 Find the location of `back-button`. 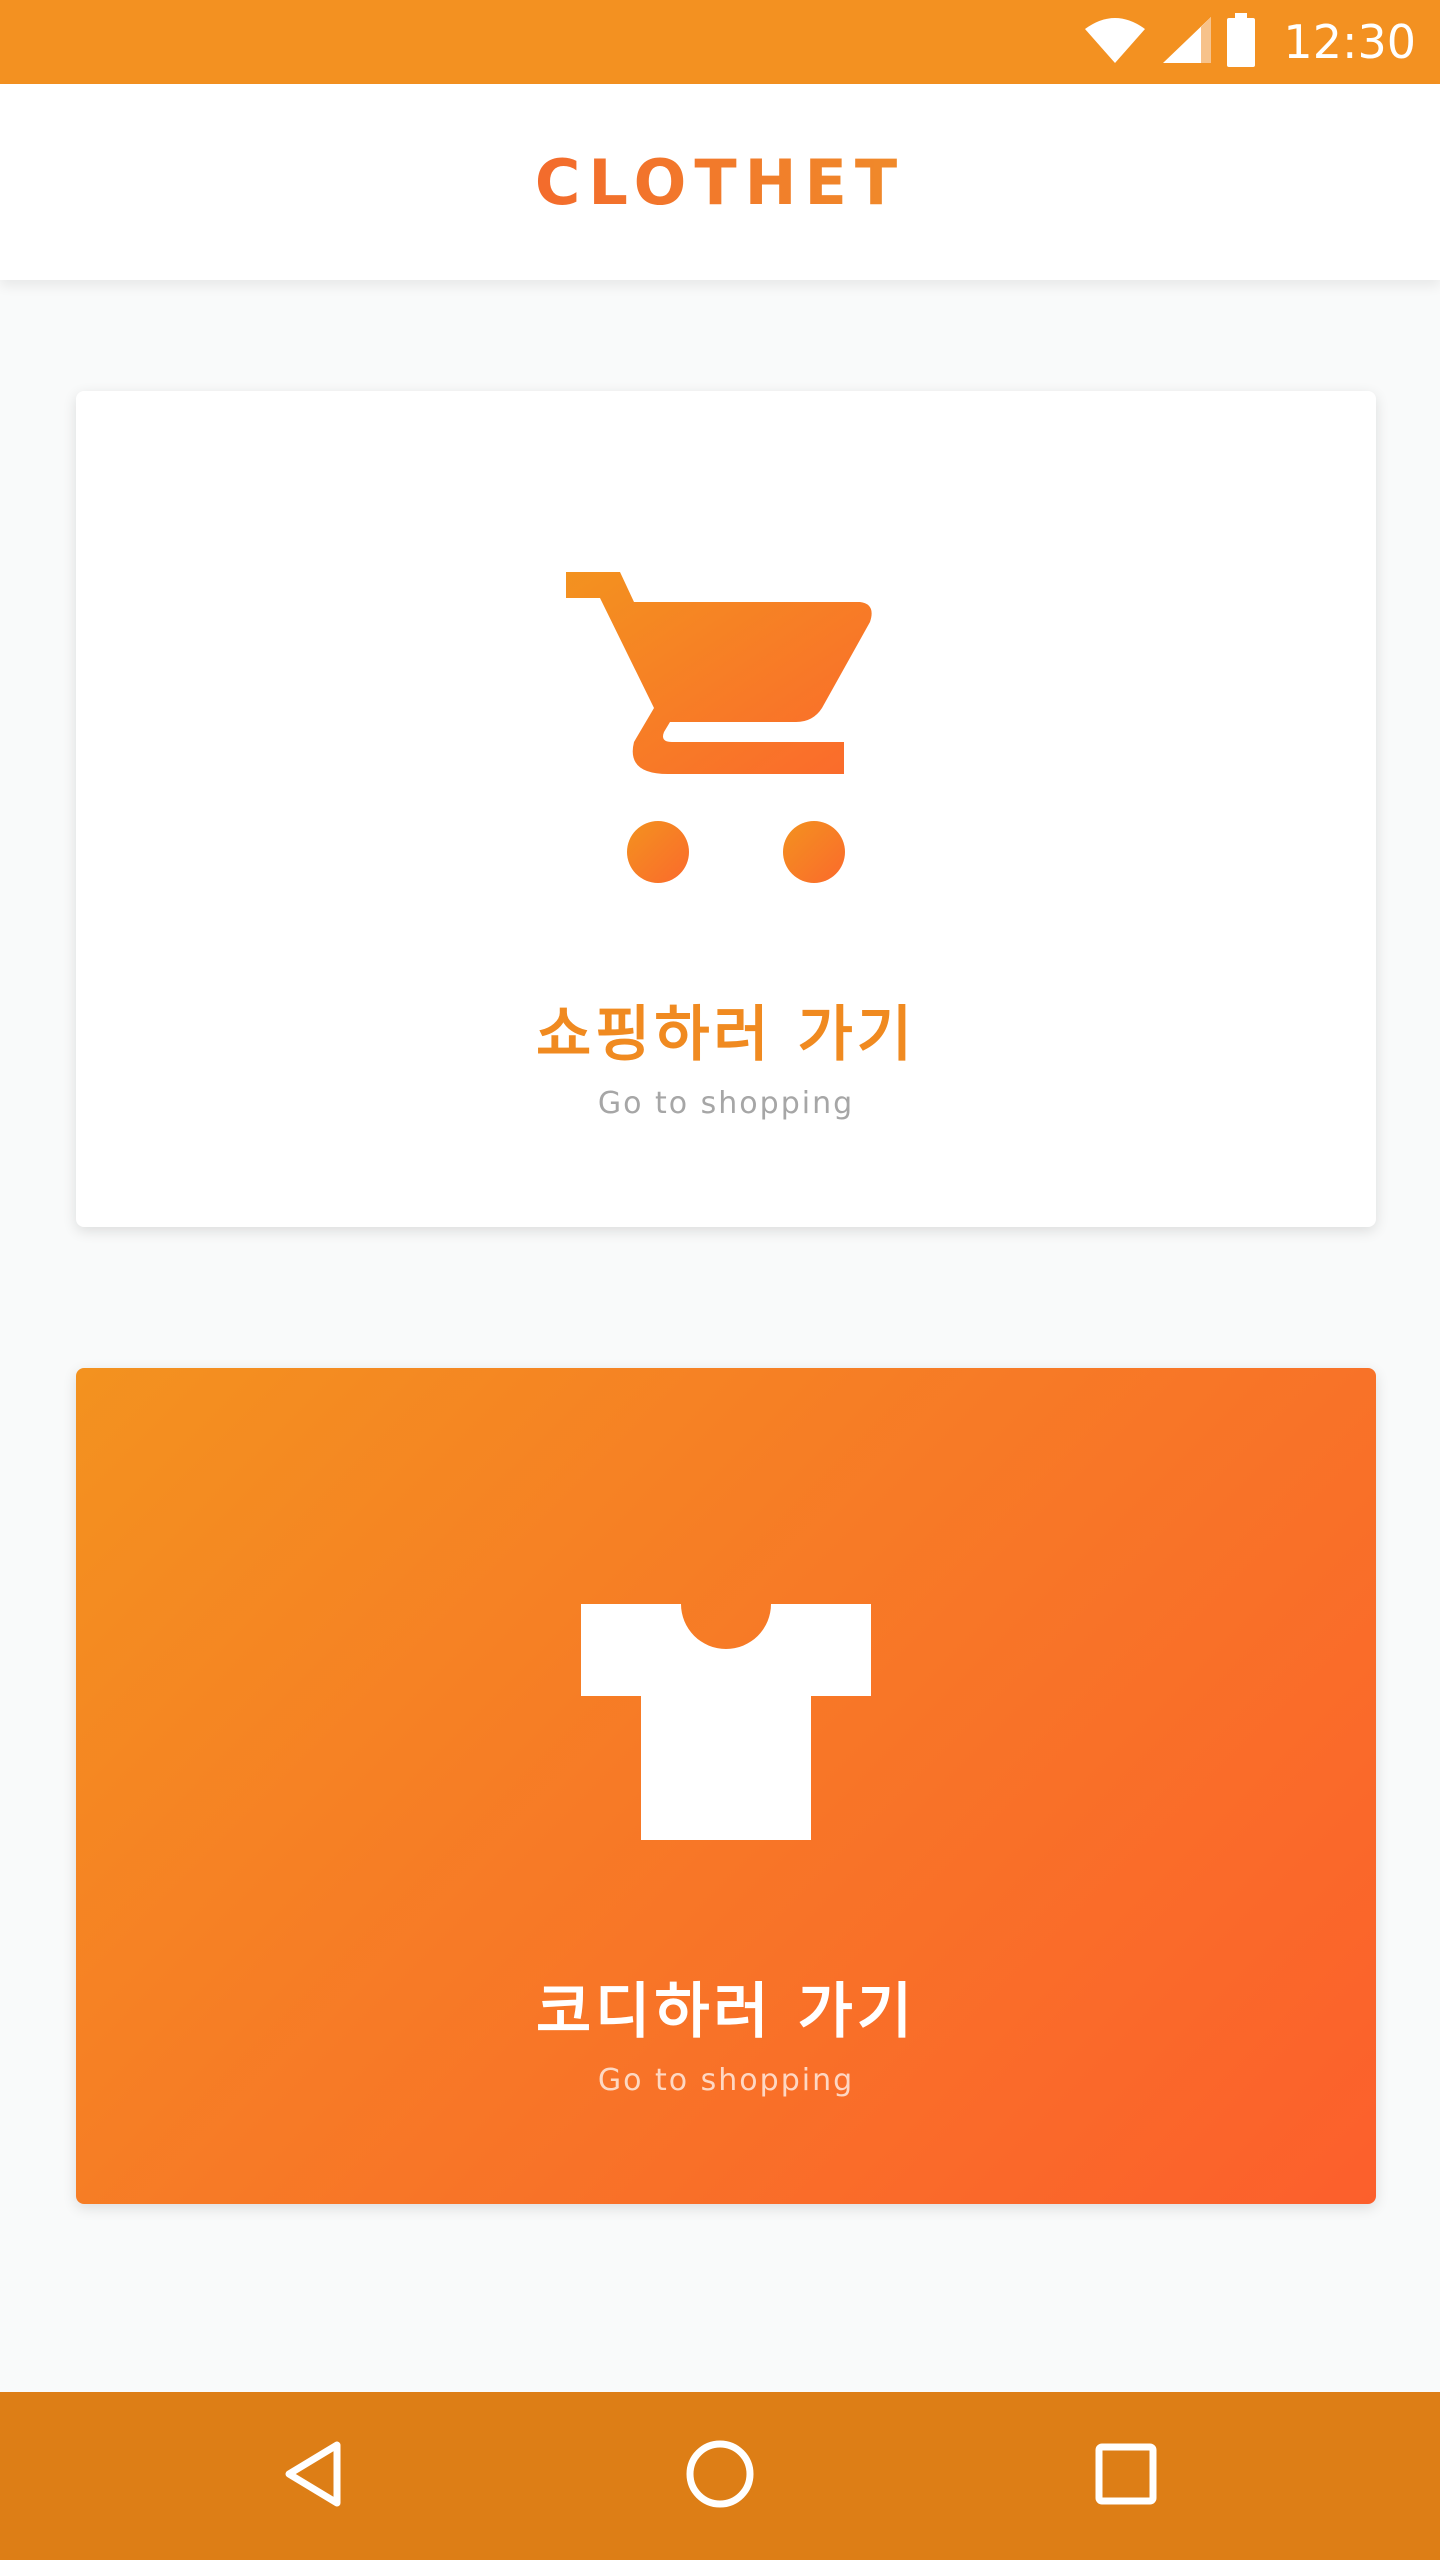

back-button is located at coordinates (316, 2476).